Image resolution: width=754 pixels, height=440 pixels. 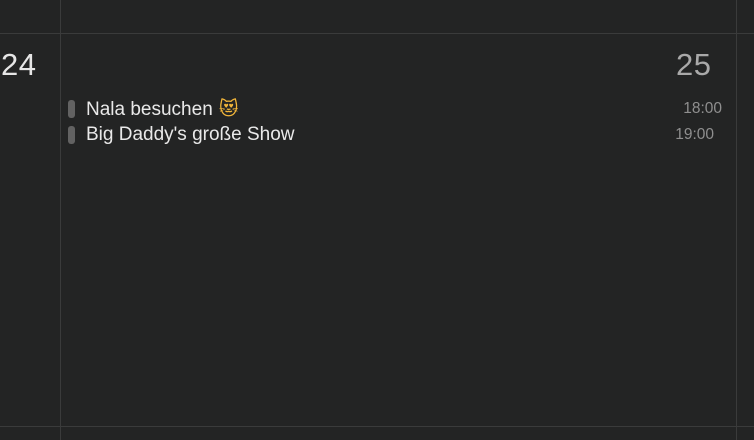 What do you see at coordinates (702, 108) in the screenshot?
I see `event-time: 18:00` at bounding box center [702, 108].